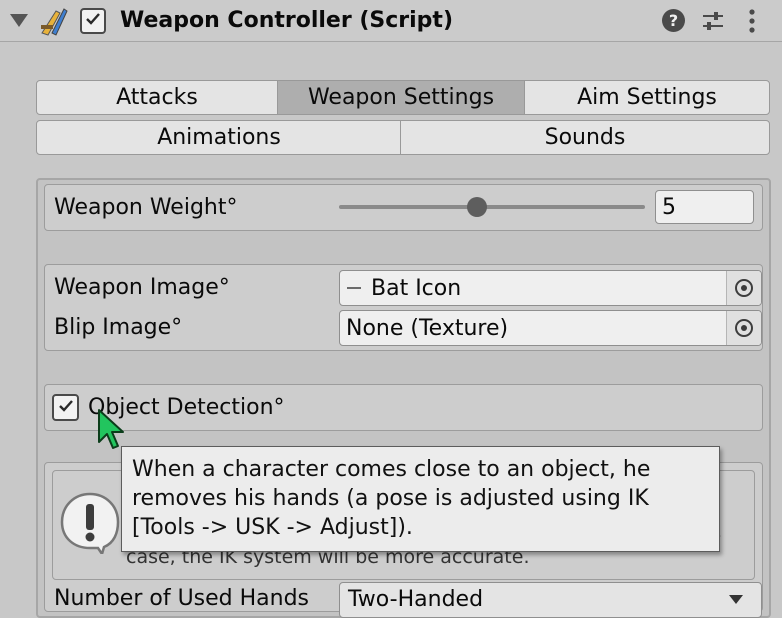 The image size is (782, 618). Describe the element at coordinates (416, 288) in the screenshot. I see `weapon-image-value: Bat Icon` at that location.